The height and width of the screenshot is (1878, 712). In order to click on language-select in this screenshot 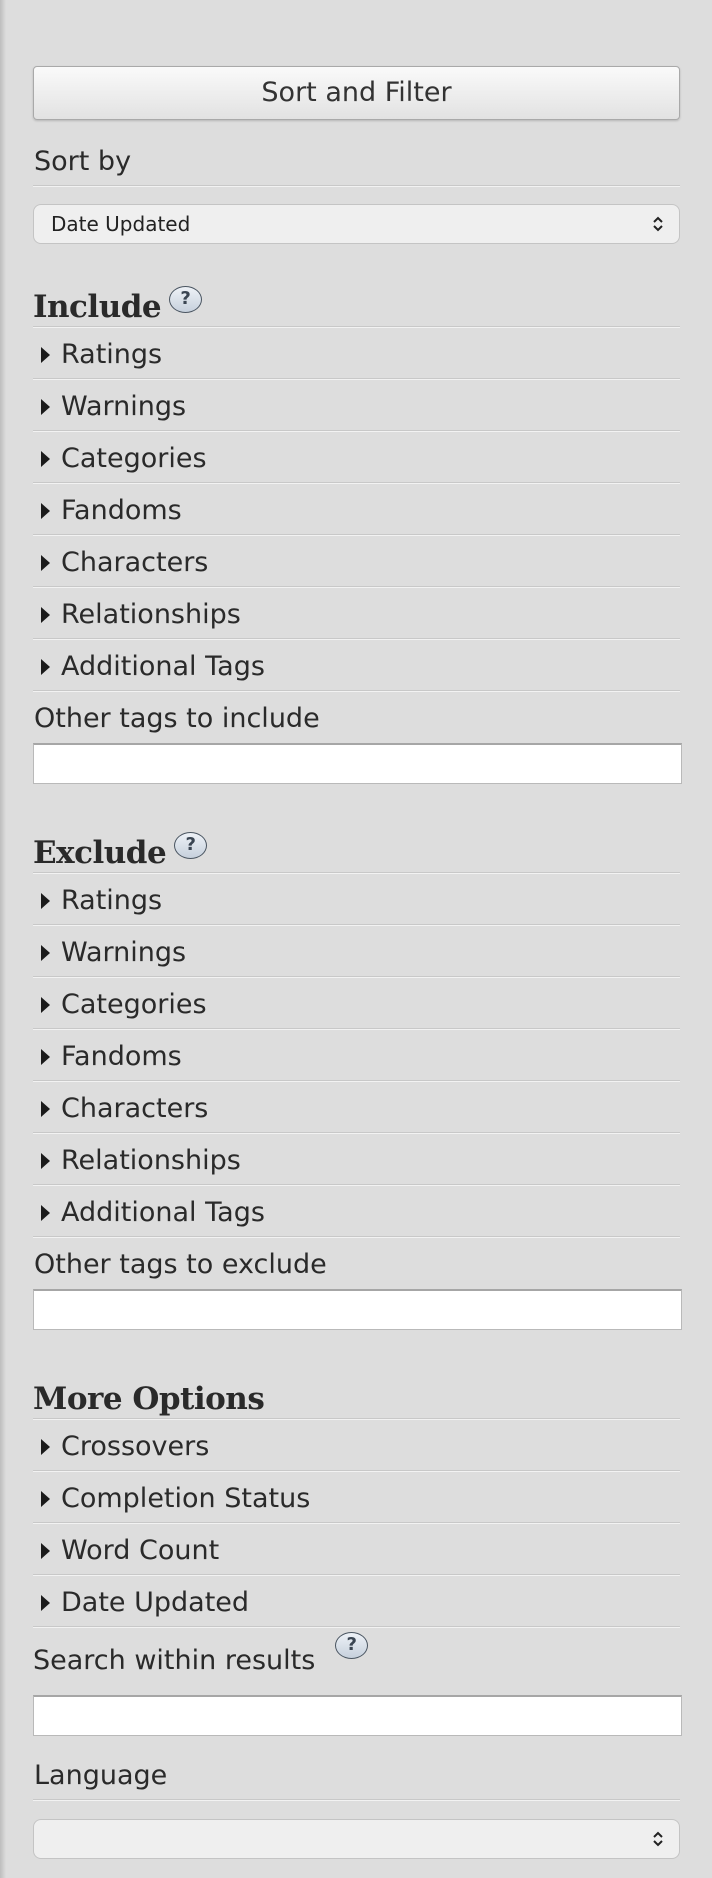, I will do `click(356, 1839)`.